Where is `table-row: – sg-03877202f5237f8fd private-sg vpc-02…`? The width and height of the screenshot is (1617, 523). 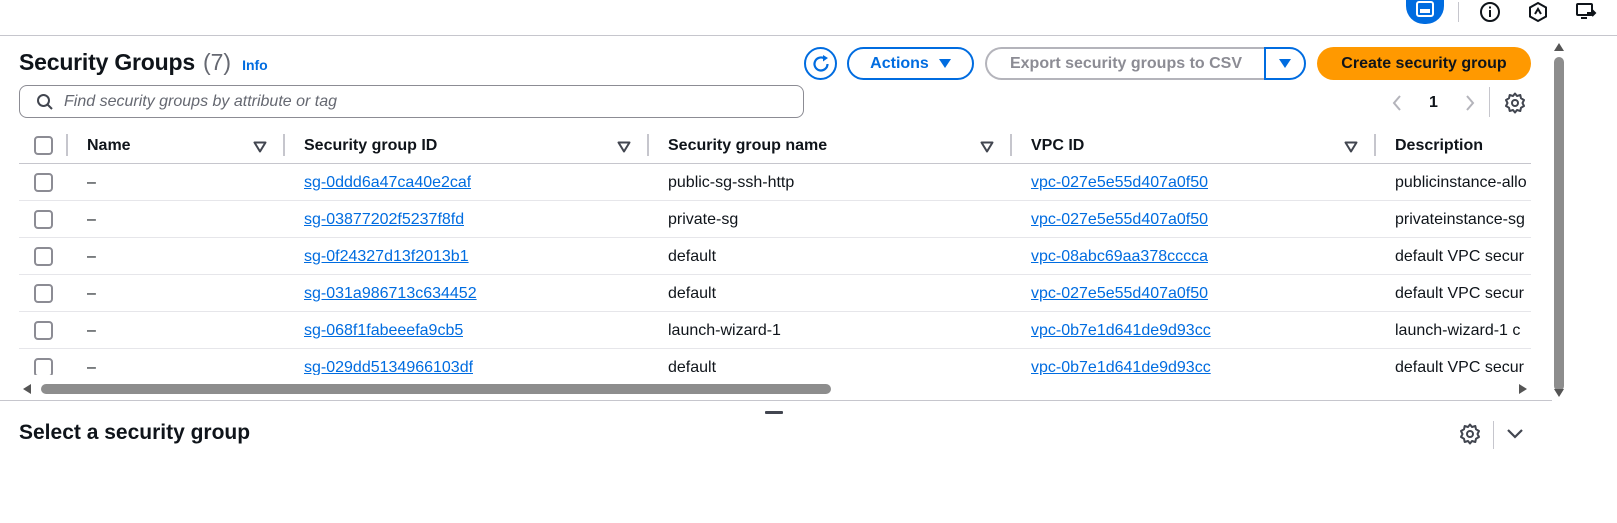 table-row: – sg-03877202f5237f8fd private-sg vpc-02… is located at coordinates (775, 219).